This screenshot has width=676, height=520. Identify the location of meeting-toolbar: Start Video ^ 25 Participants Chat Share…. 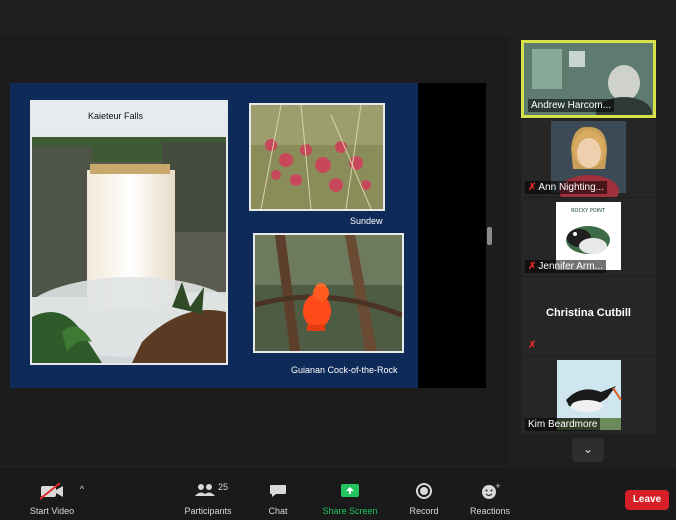
(338, 494).